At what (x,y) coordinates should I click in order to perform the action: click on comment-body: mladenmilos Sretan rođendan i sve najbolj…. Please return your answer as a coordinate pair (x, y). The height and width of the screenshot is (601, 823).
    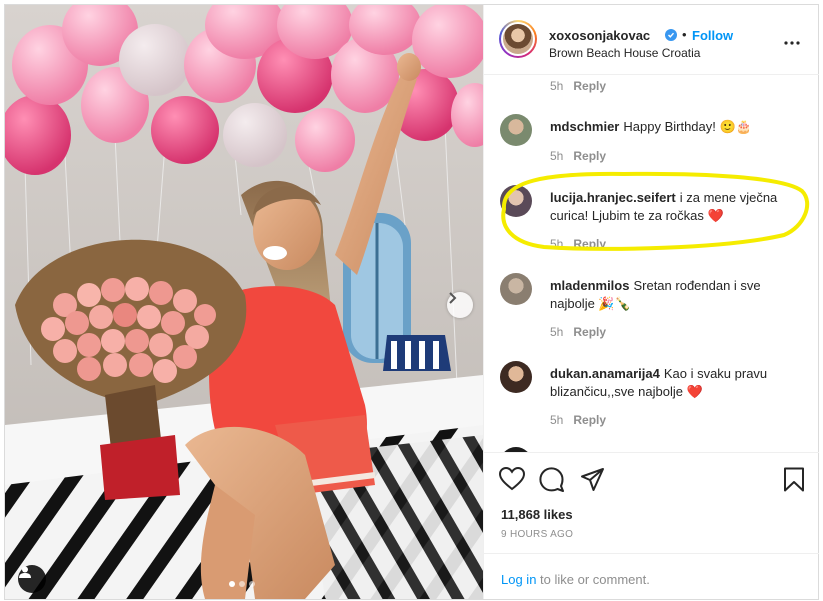
    Looking at the image, I should click on (675, 295).